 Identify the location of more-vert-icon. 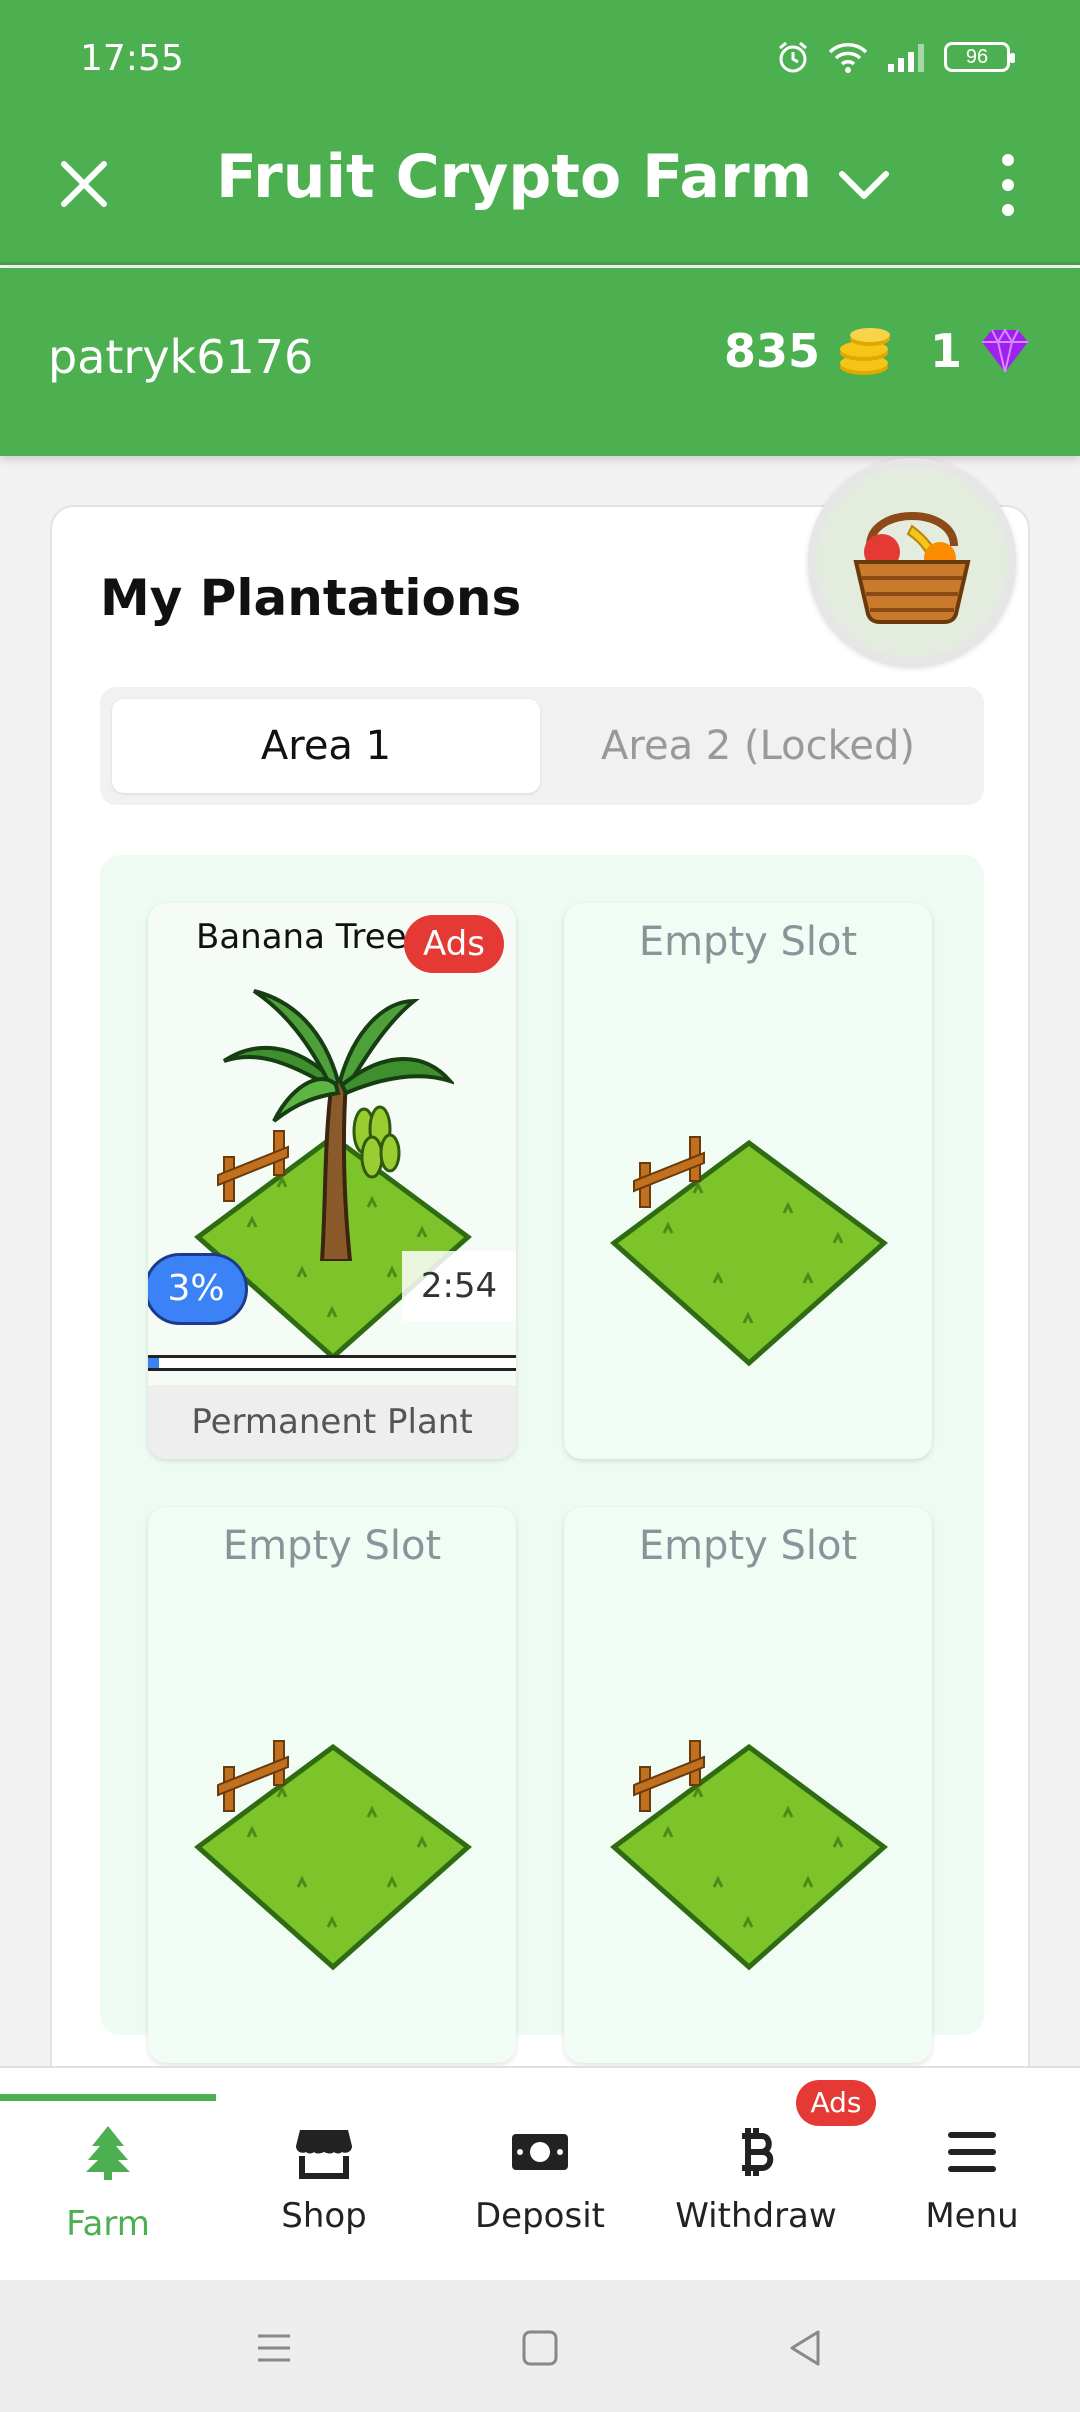
(1008, 185).